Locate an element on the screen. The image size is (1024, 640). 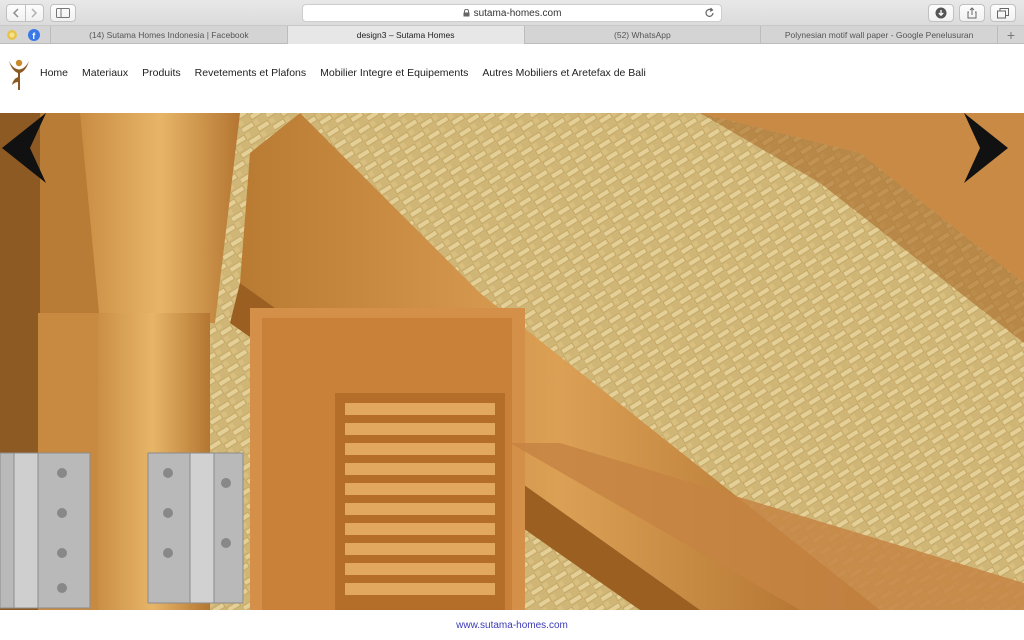
slider-next-icon is located at coordinates (986, 148).